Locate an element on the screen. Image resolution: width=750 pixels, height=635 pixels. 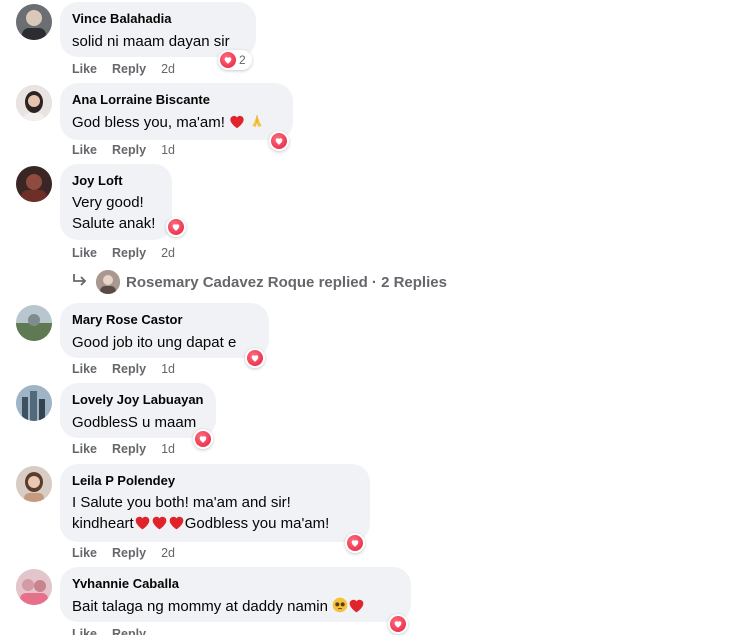
comment-author: Leila P Polendey is located at coordinates (215, 480).